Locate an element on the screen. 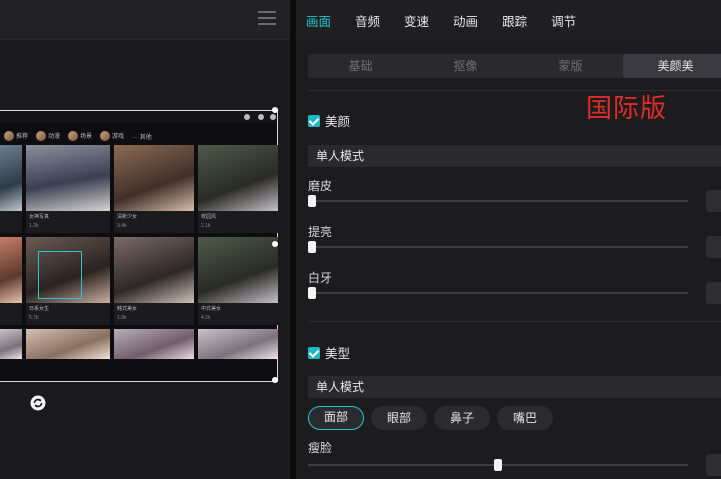  brighten-label: 提亮 is located at coordinates (320, 232).